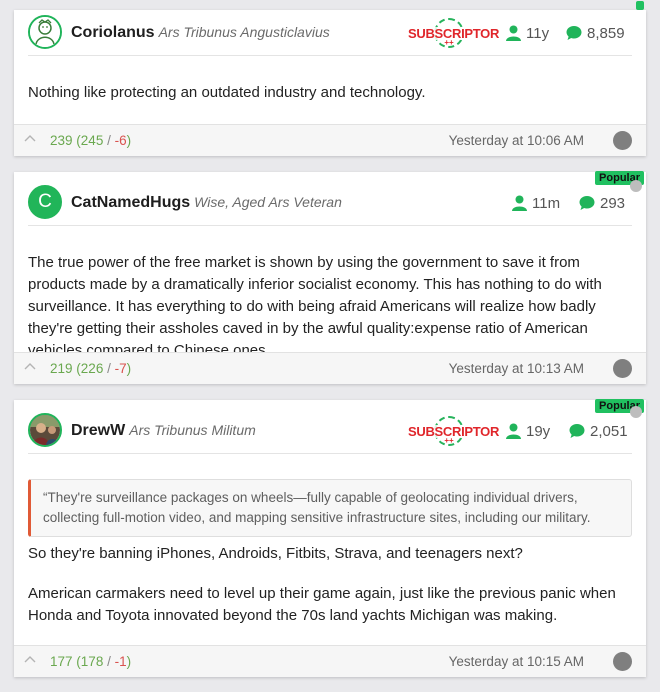  What do you see at coordinates (192, 430) in the screenshot?
I see `user-title: Ars Tribunus Militum` at bounding box center [192, 430].